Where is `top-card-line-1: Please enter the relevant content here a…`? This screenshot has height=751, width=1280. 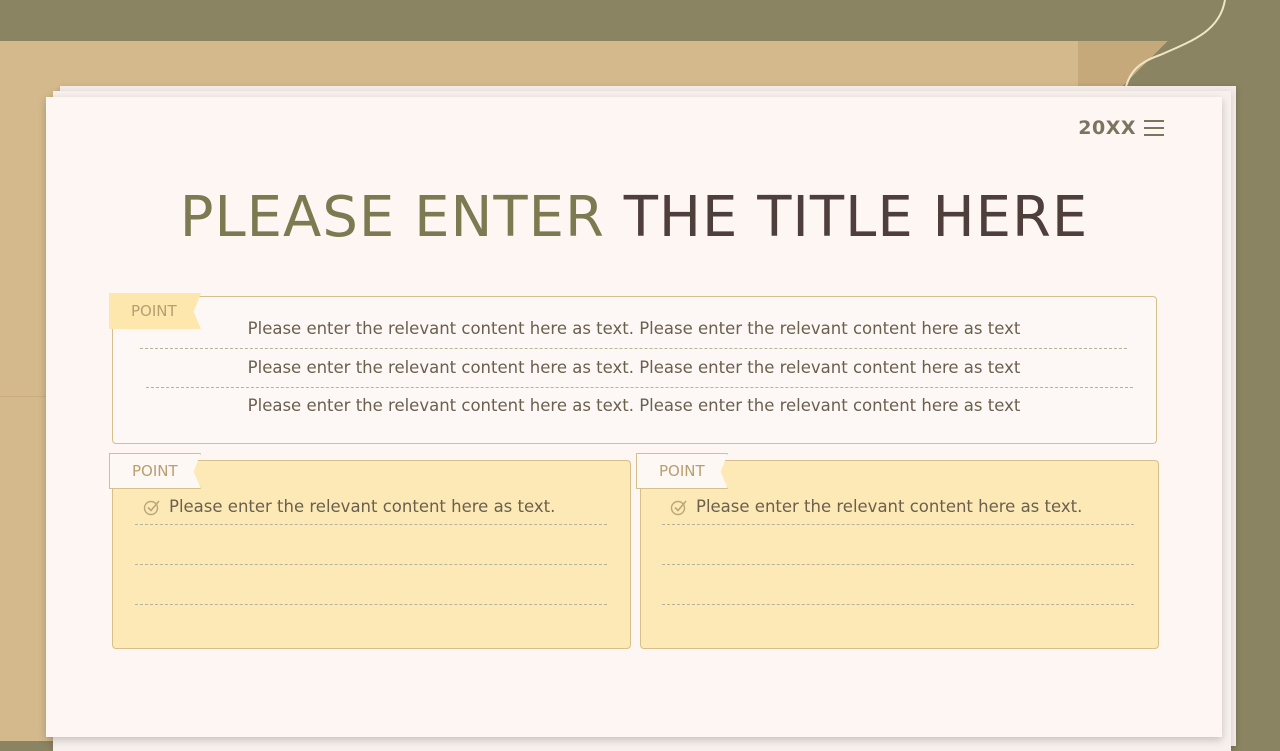
top-card-line-1: Please enter the relevant content here a… is located at coordinates (634, 328).